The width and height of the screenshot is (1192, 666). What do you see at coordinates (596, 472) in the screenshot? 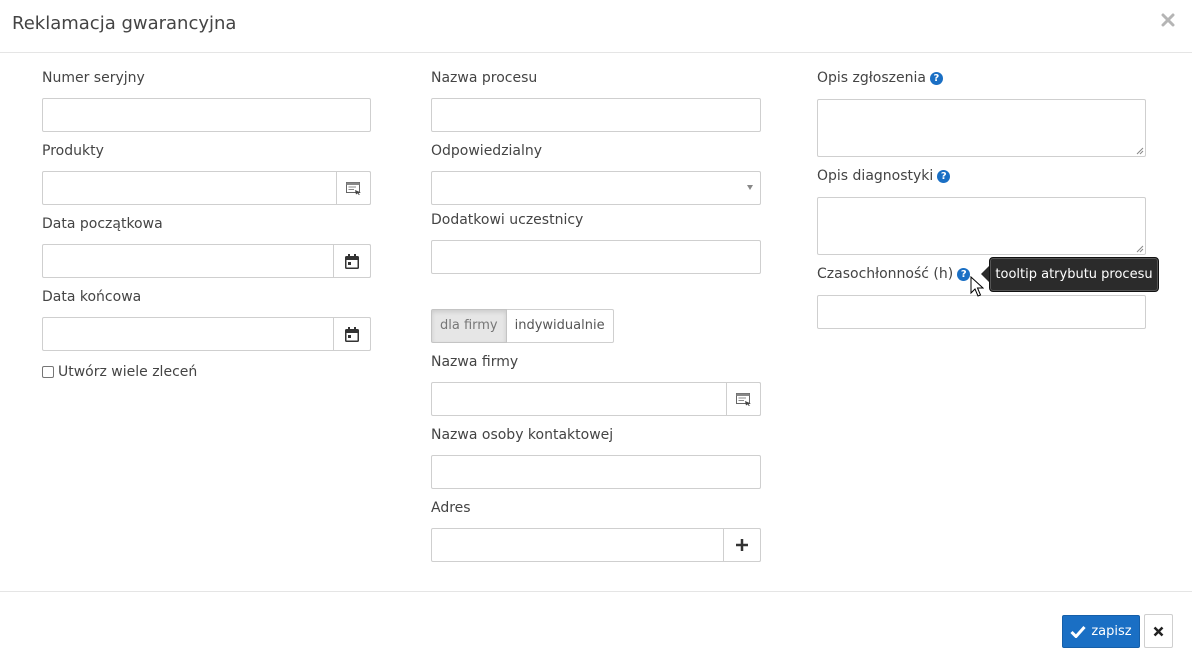
I see `contact-name-input` at bounding box center [596, 472].